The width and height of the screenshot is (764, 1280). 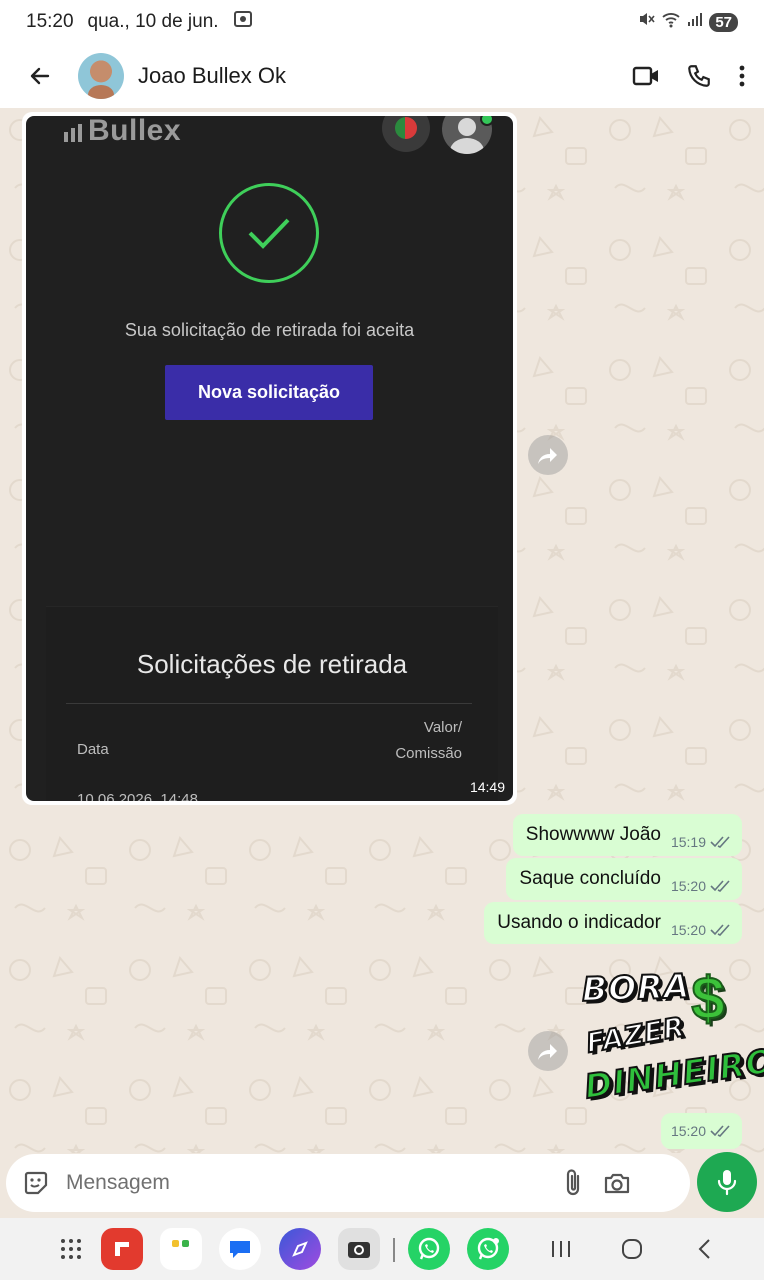 I want to click on attach-button, so click(x=573, y=1183).